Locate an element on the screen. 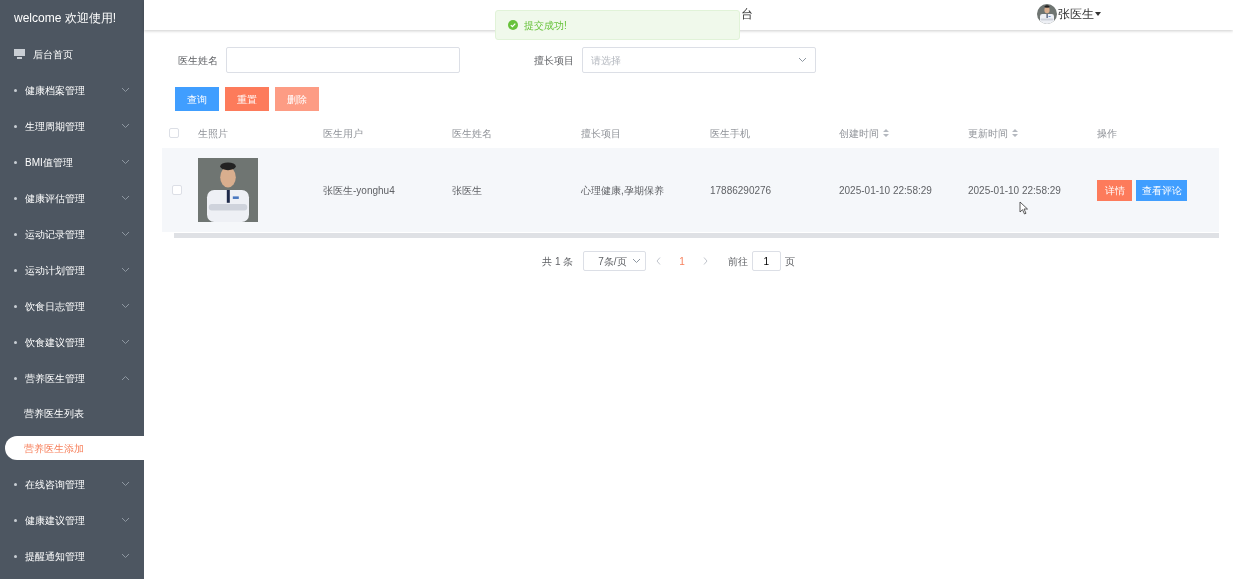 This screenshot has height=579, width=1233. field-label: 擅长项目 is located at coordinates (554, 60).